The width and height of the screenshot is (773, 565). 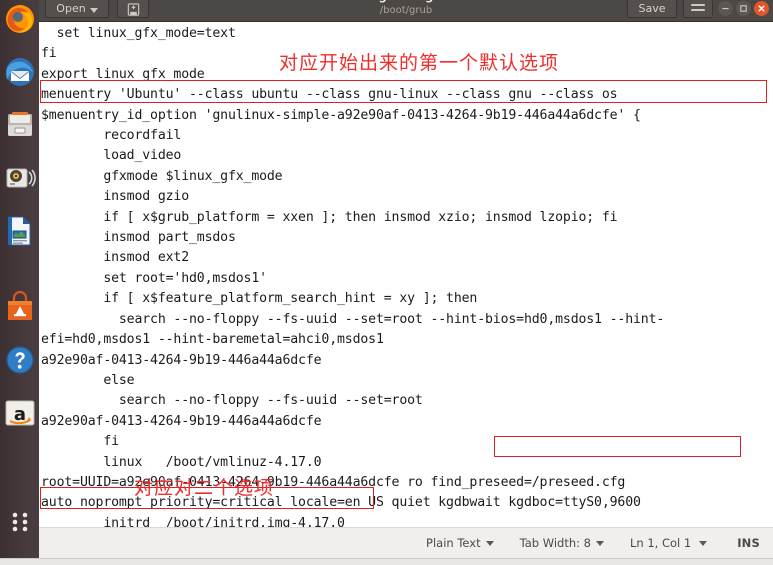 I want to click on language-label: Plain Text, so click(x=453, y=543).